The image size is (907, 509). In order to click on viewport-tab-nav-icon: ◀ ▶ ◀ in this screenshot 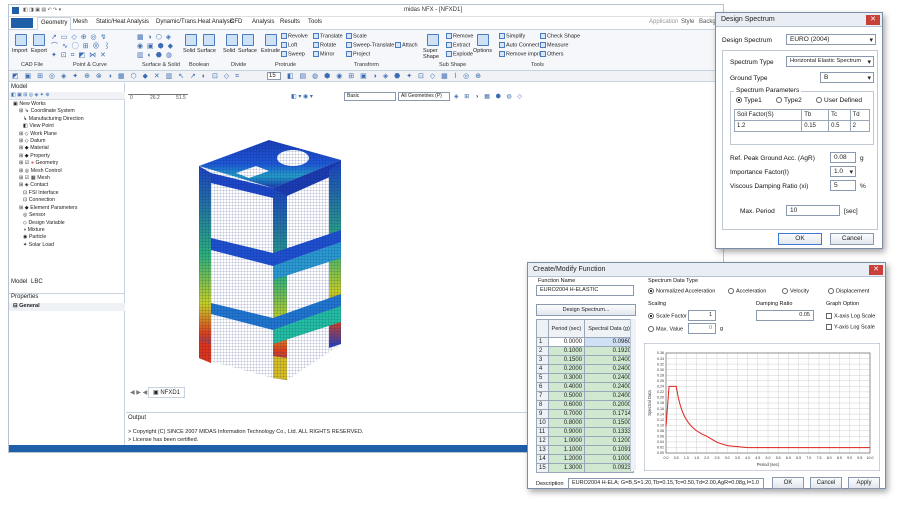, I will do `click(138, 392)`.